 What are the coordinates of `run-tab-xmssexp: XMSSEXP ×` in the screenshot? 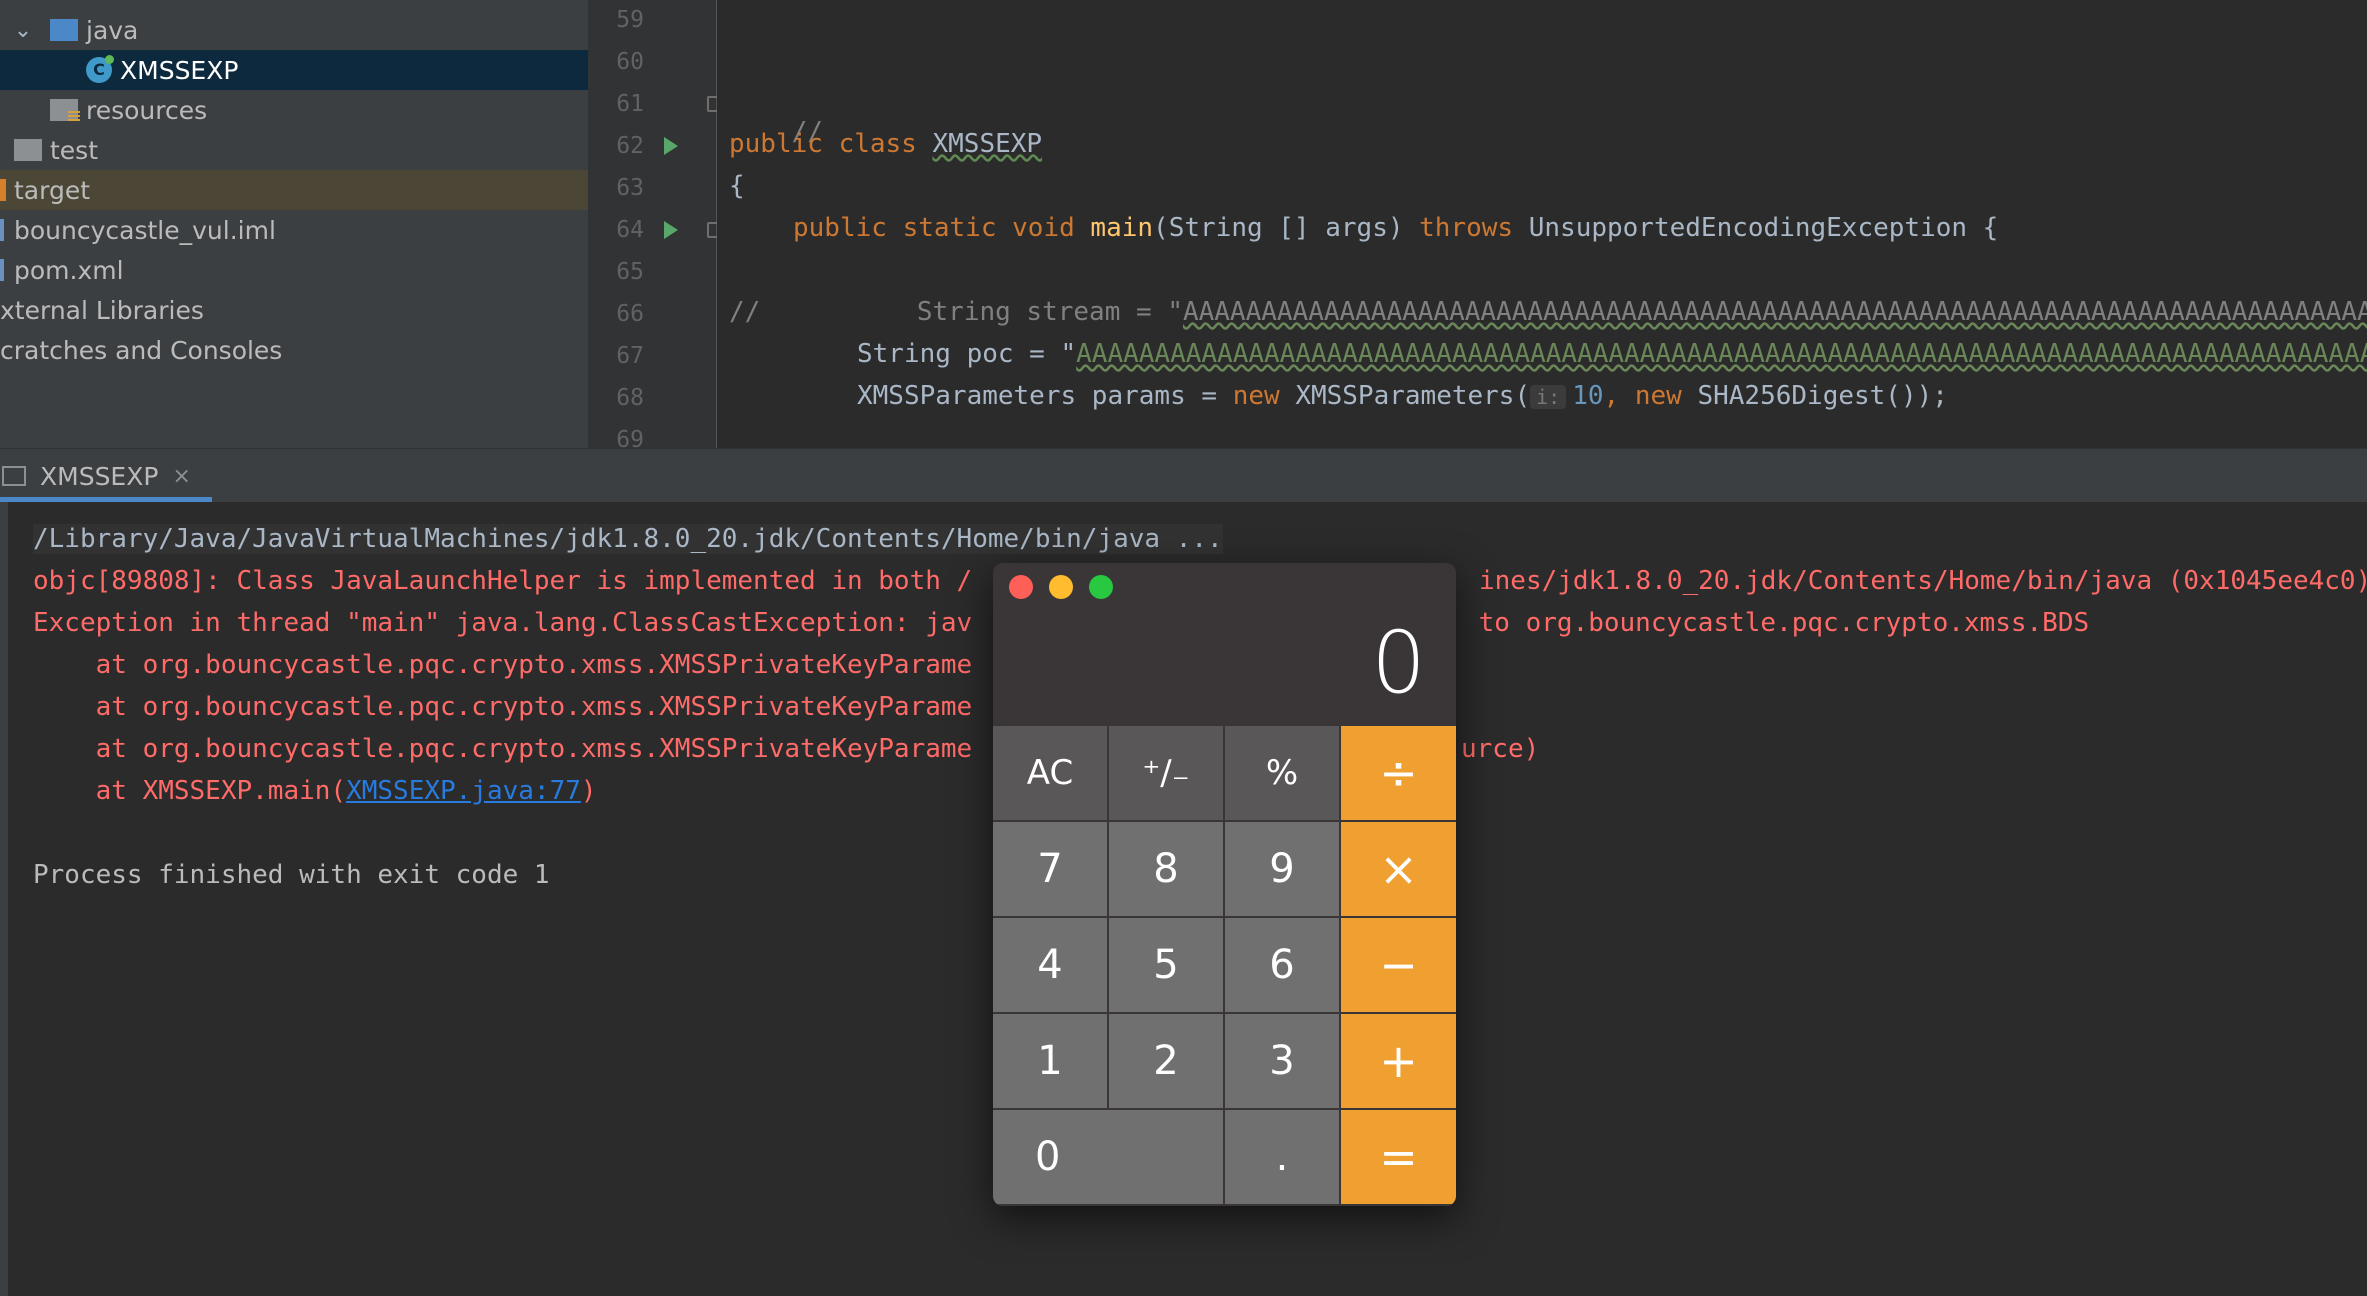 It's located at (105, 476).